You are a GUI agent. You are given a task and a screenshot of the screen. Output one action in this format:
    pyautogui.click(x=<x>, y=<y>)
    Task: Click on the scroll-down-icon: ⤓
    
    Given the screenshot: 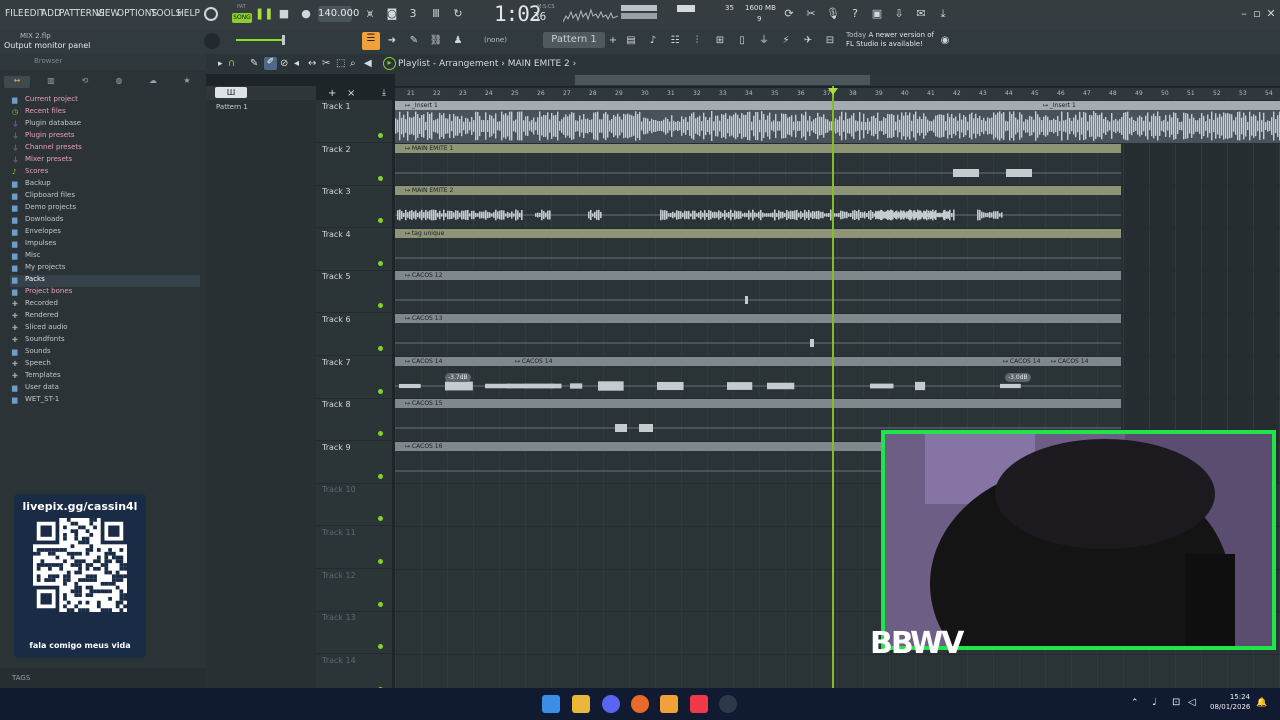 What is the action you would take?
    pyautogui.click(x=384, y=93)
    